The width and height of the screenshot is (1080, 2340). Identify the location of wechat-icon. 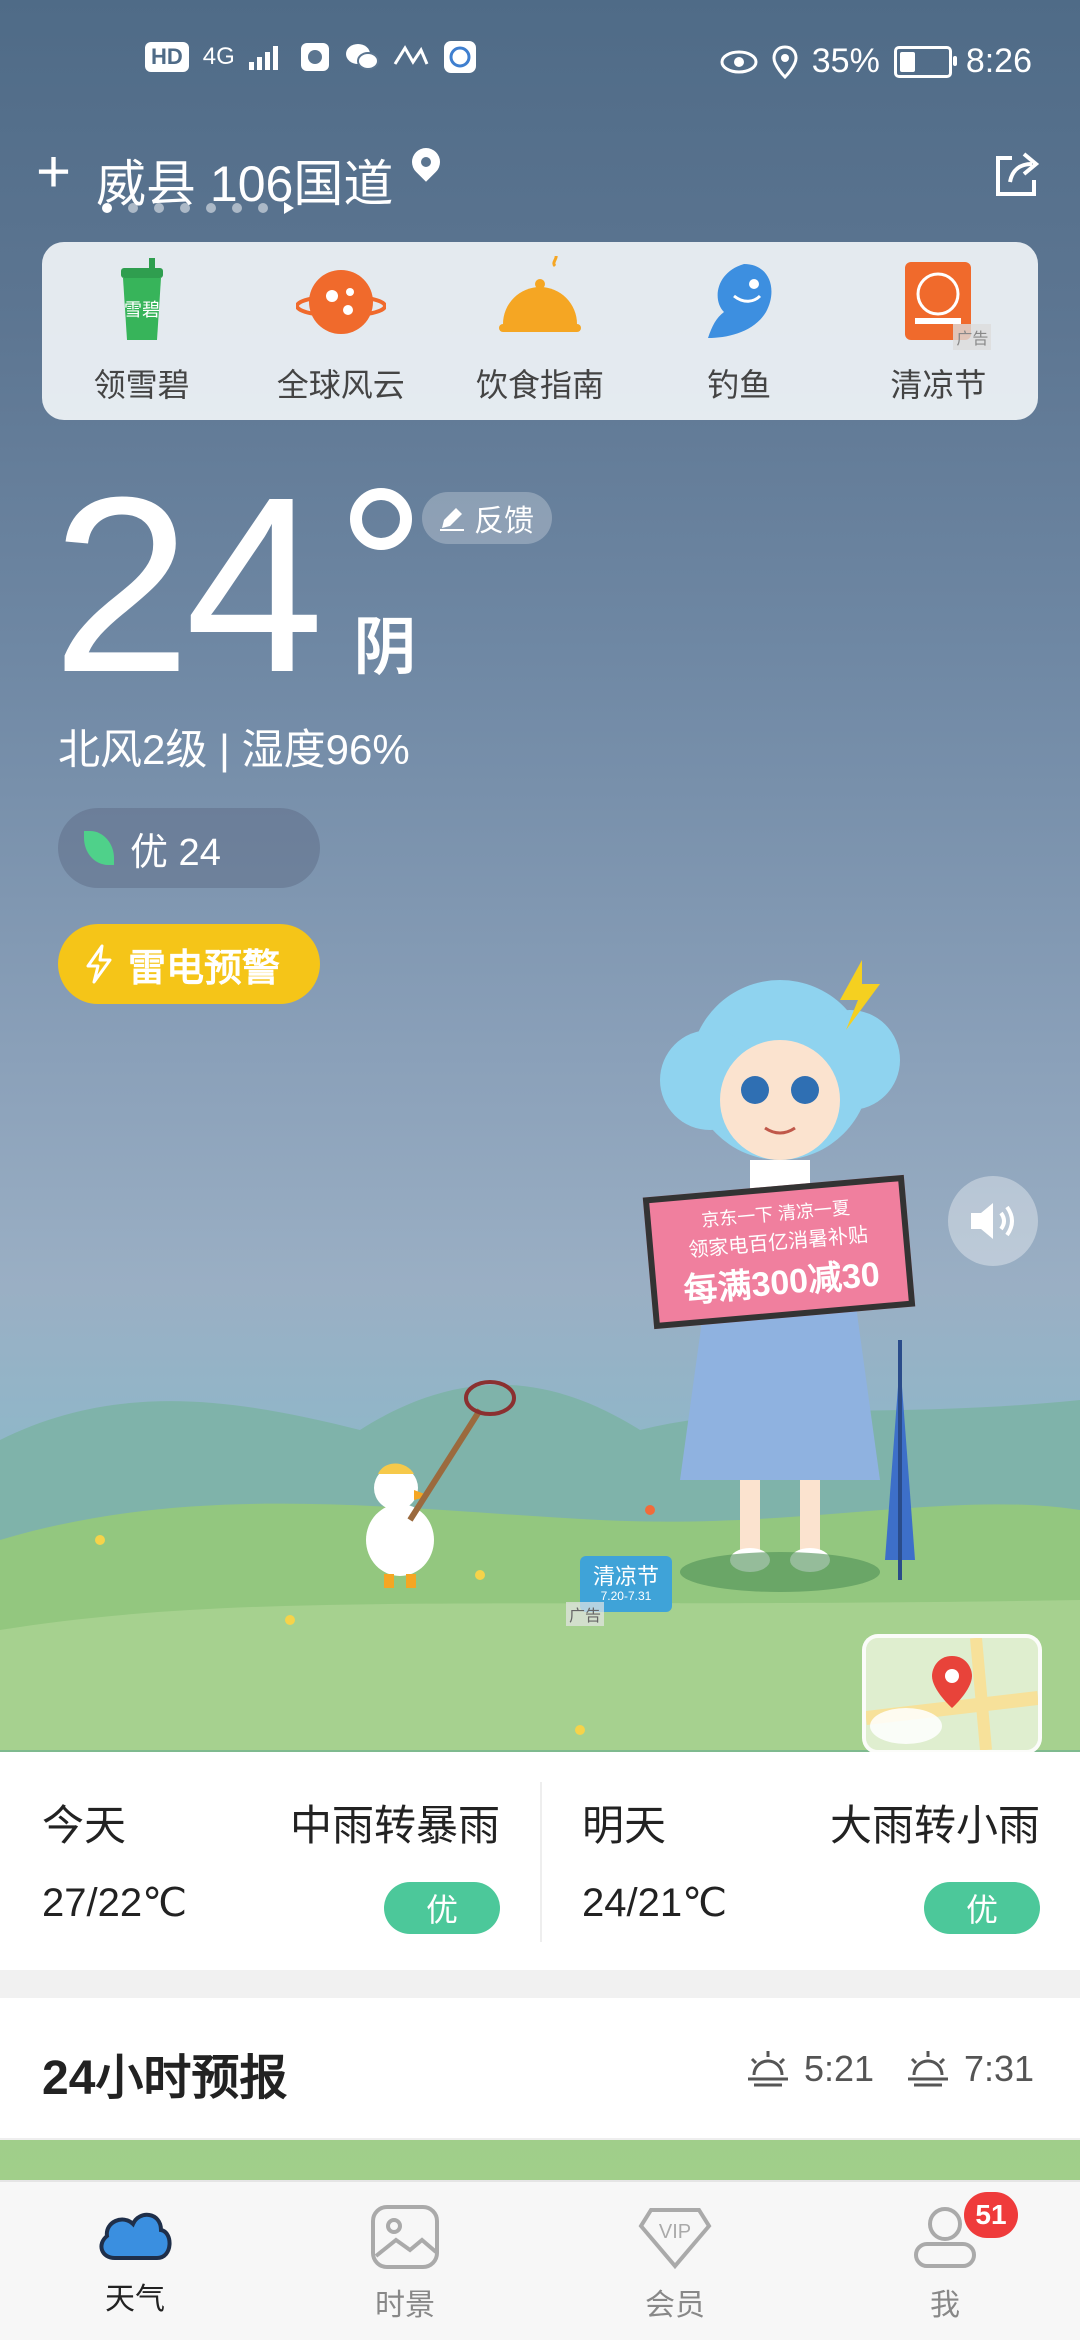
(362, 57).